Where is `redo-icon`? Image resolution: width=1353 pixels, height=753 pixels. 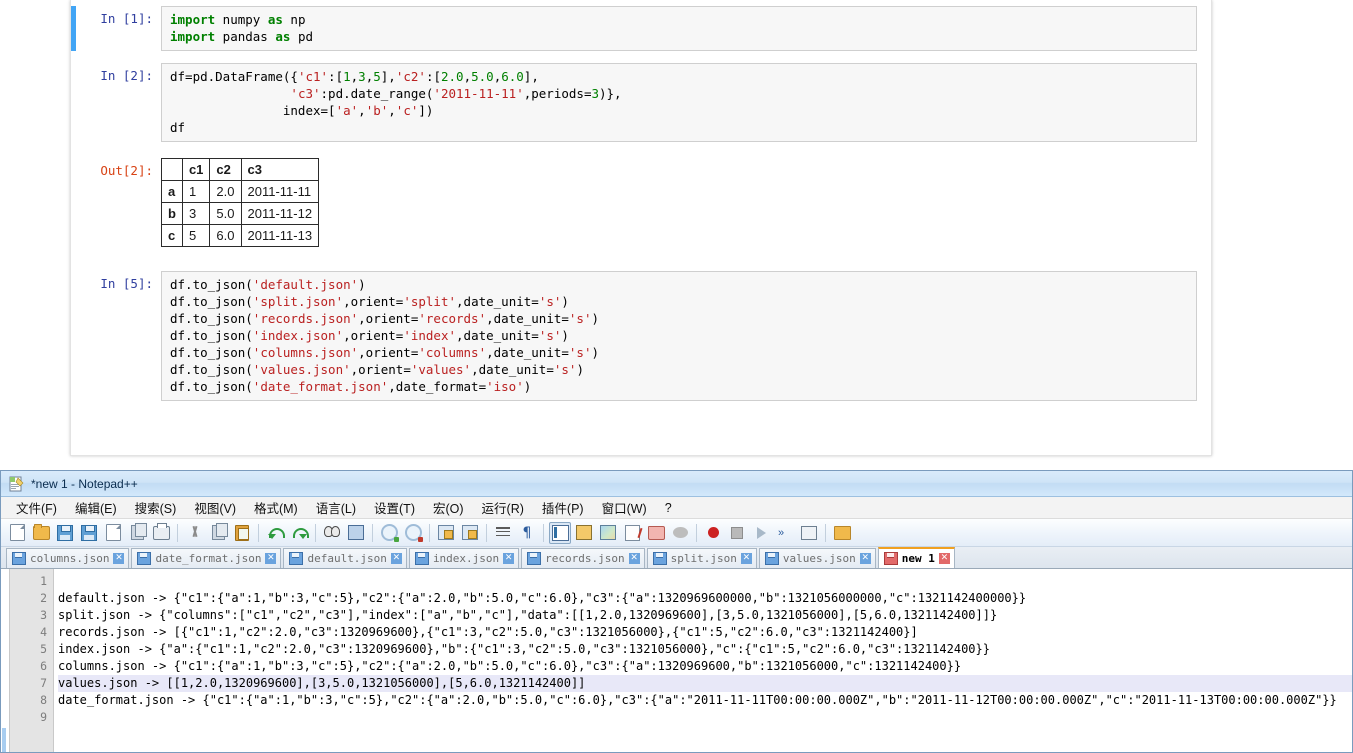
redo-icon is located at coordinates (299, 533).